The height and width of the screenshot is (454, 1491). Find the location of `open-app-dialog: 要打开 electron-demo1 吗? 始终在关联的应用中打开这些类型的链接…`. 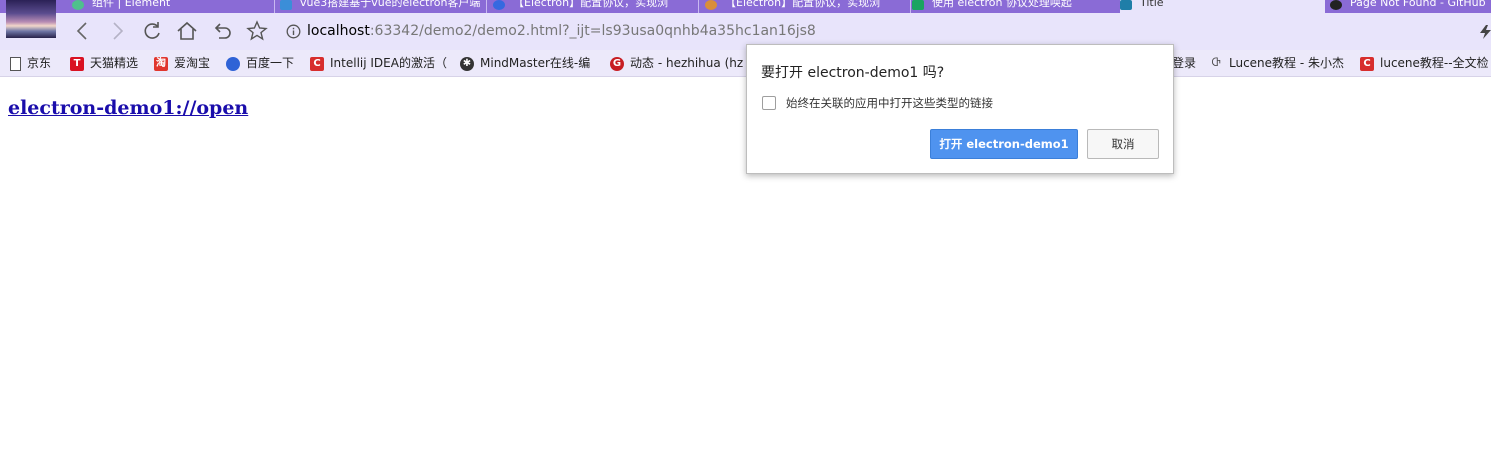

open-app-dialog: 要打开 electron-demo1 吗? 始终在关联的应用中打开这些类型的链接… is located at coordinates (960, 109).